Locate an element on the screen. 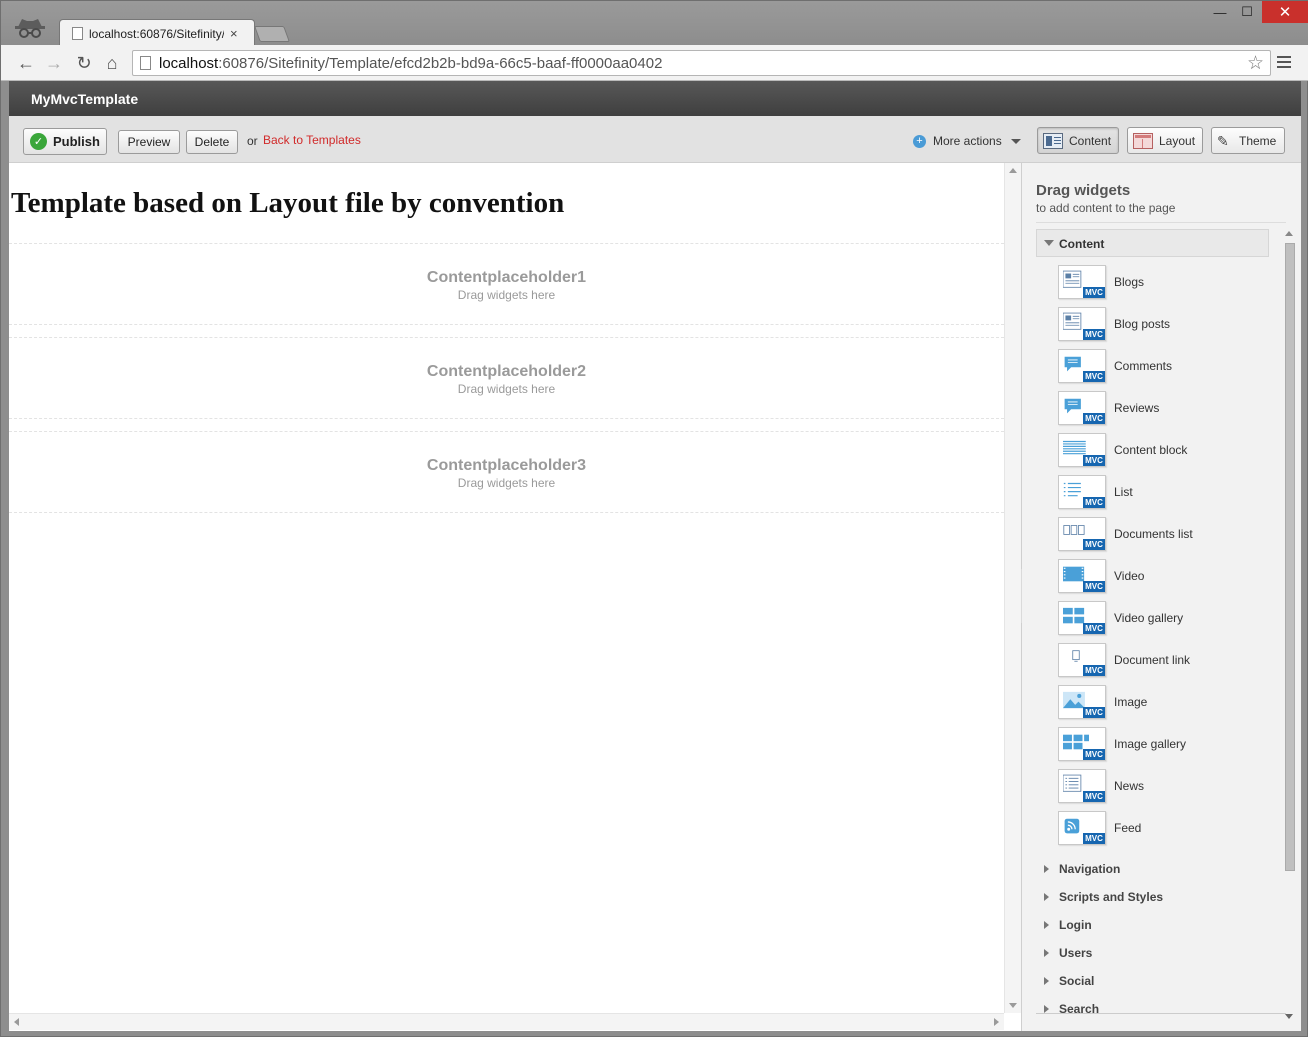 The image size is (1308, 1037). bookmark-star-icon: ☆ is located at coordinates (1255, 63).